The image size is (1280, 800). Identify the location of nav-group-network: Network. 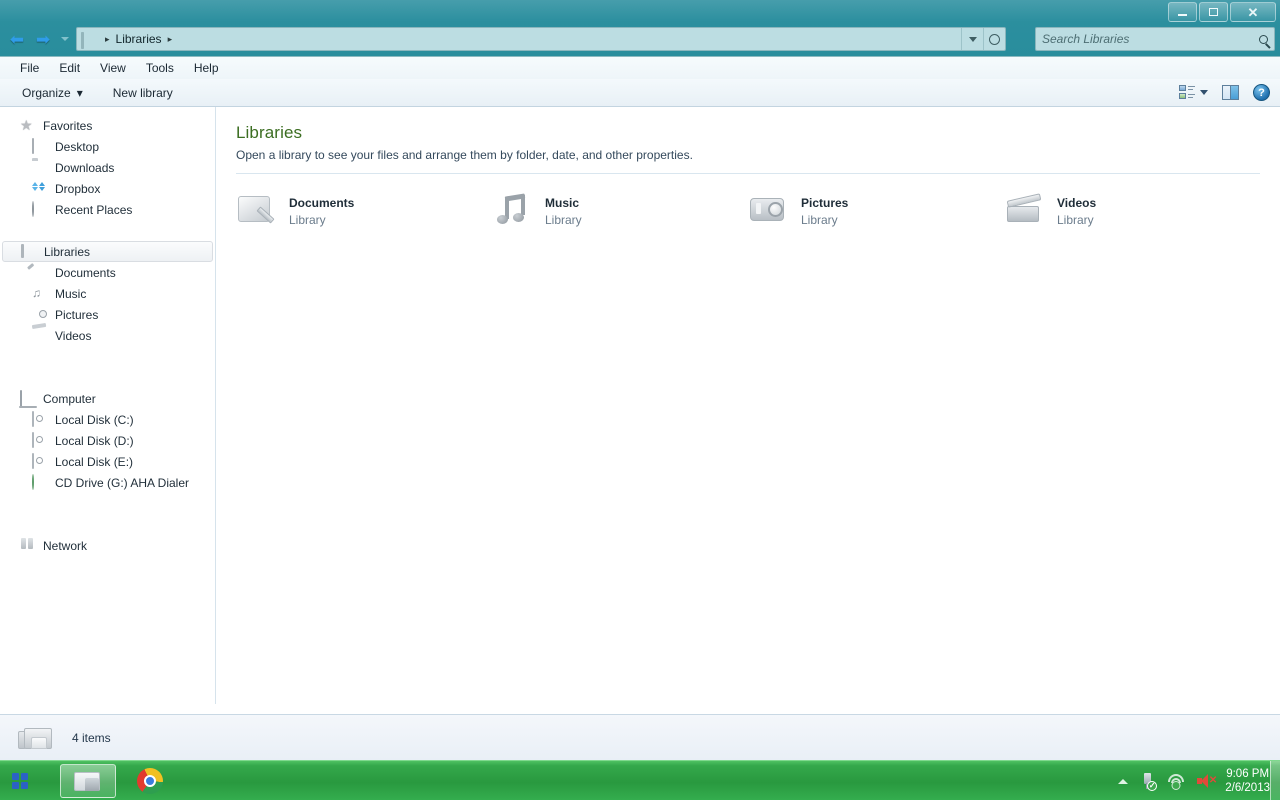
(107, 545).